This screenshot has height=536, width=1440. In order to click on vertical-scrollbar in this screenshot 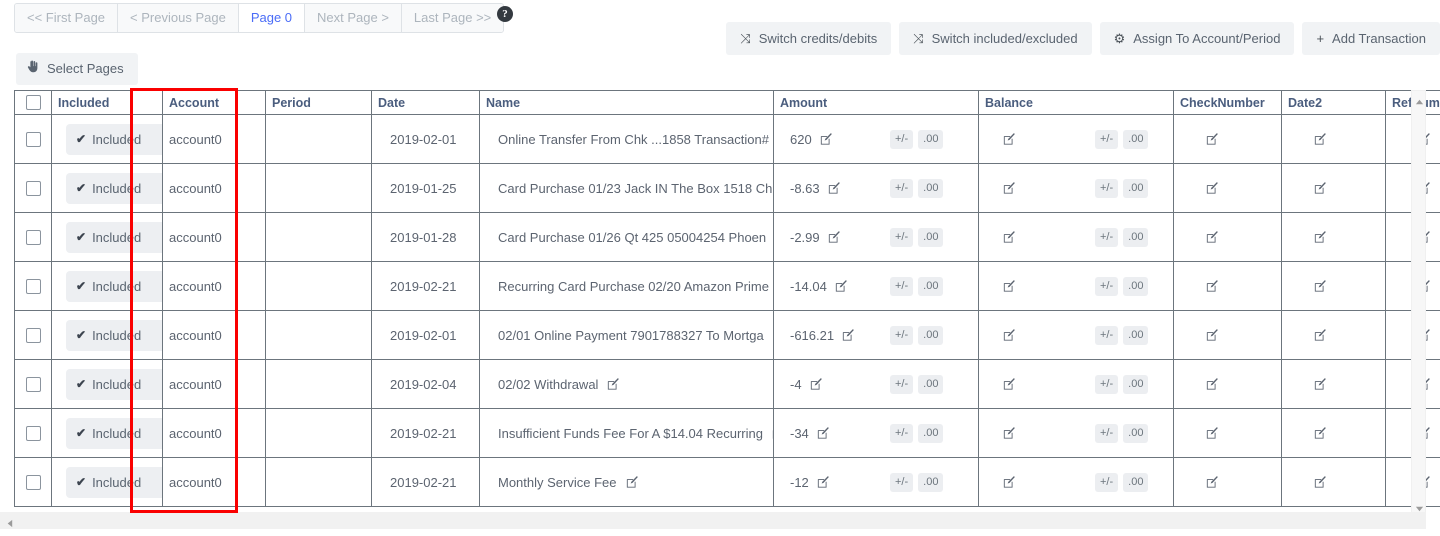, I will do `click(1418, 302)`.